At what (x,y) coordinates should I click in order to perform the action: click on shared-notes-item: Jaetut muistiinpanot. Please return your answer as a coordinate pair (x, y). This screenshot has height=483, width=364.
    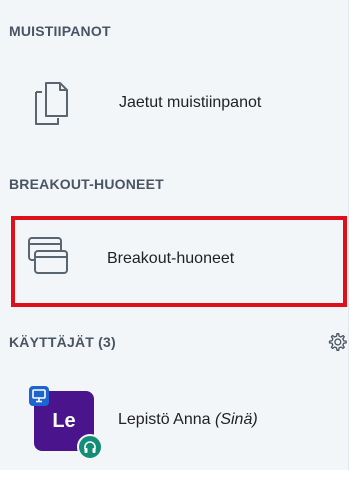
    Looking at the image, I should click on (178, 104).